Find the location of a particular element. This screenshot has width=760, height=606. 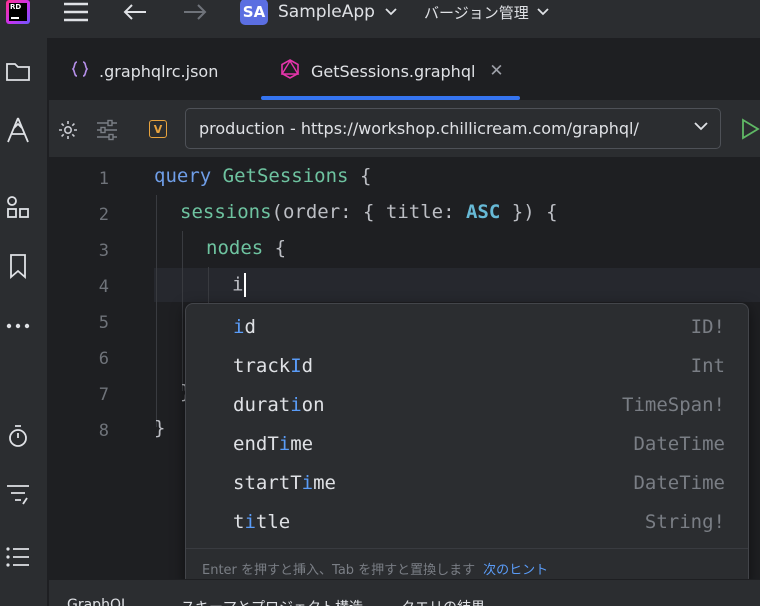

tab-label: GetSessions.graphql is located at coordinates (393, 71).